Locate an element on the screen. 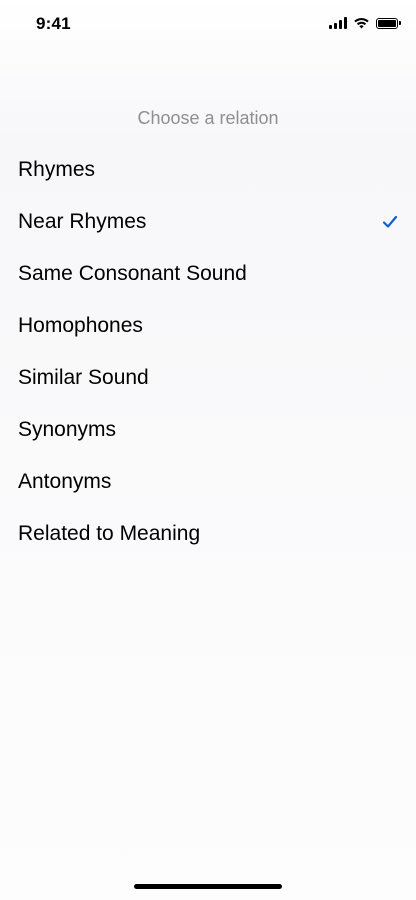  home-indicator is located at coordinates (208, 886).